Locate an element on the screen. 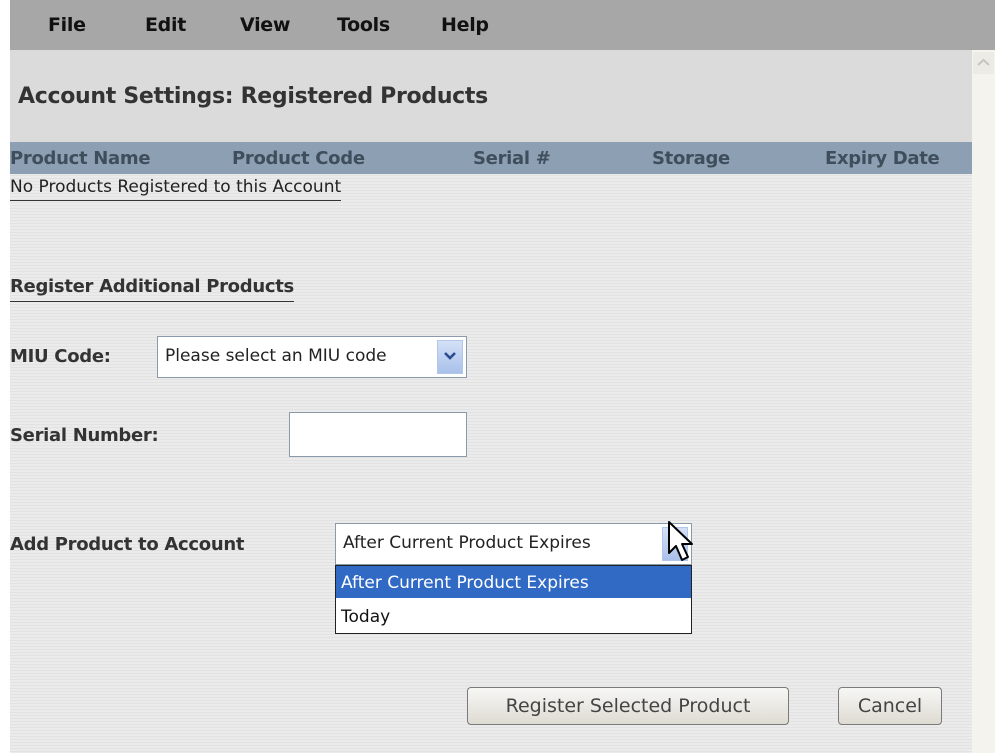 Image resolution: width=995 pixels, height=753 pixels. menu-bar: File Edit View Tools Help is located at coordinates (502, 25).